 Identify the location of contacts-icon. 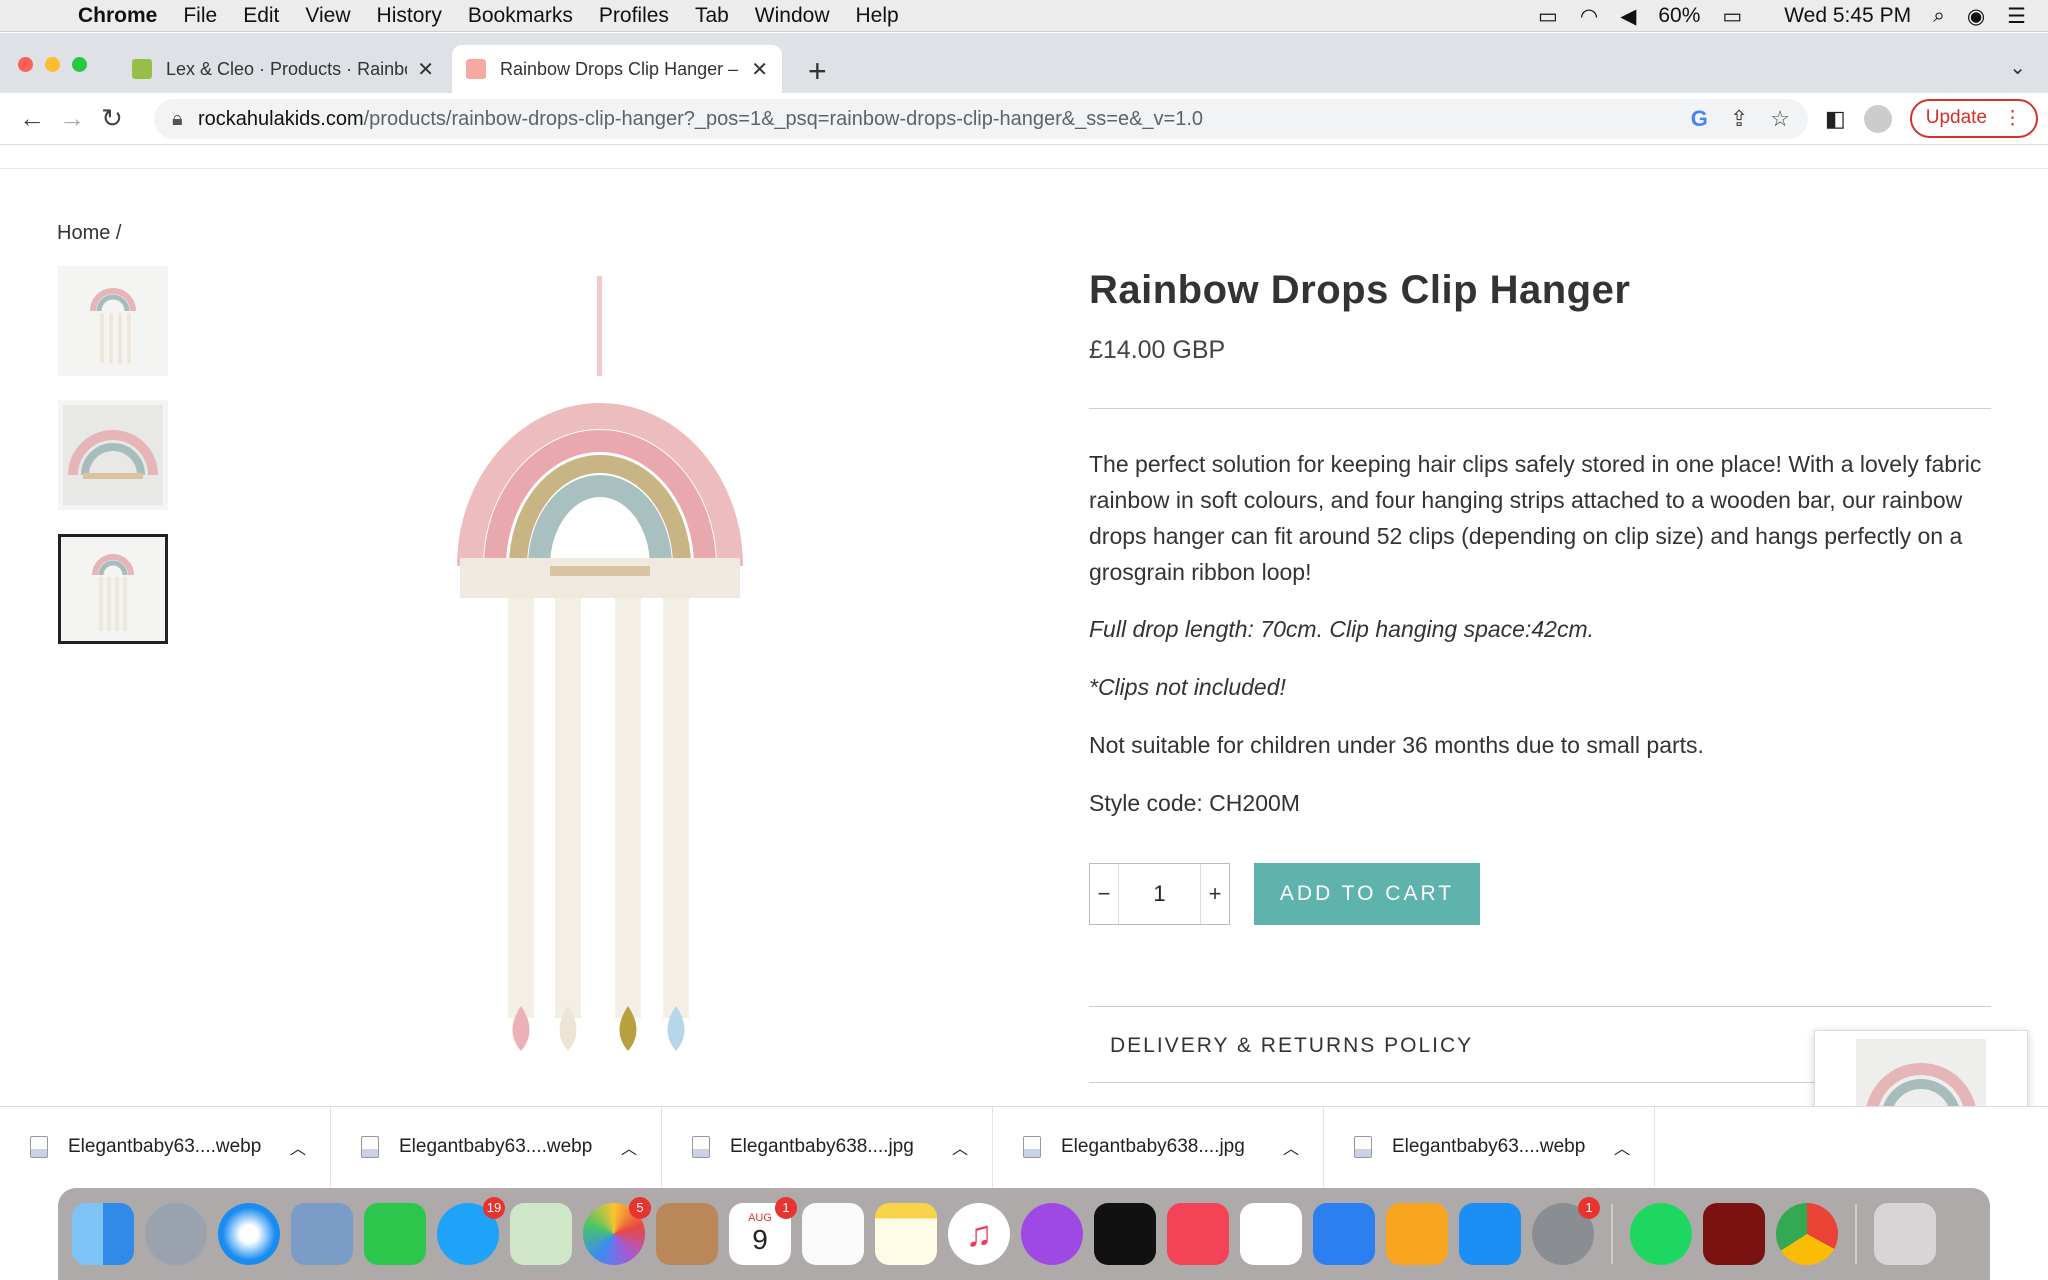
(687, 1234).